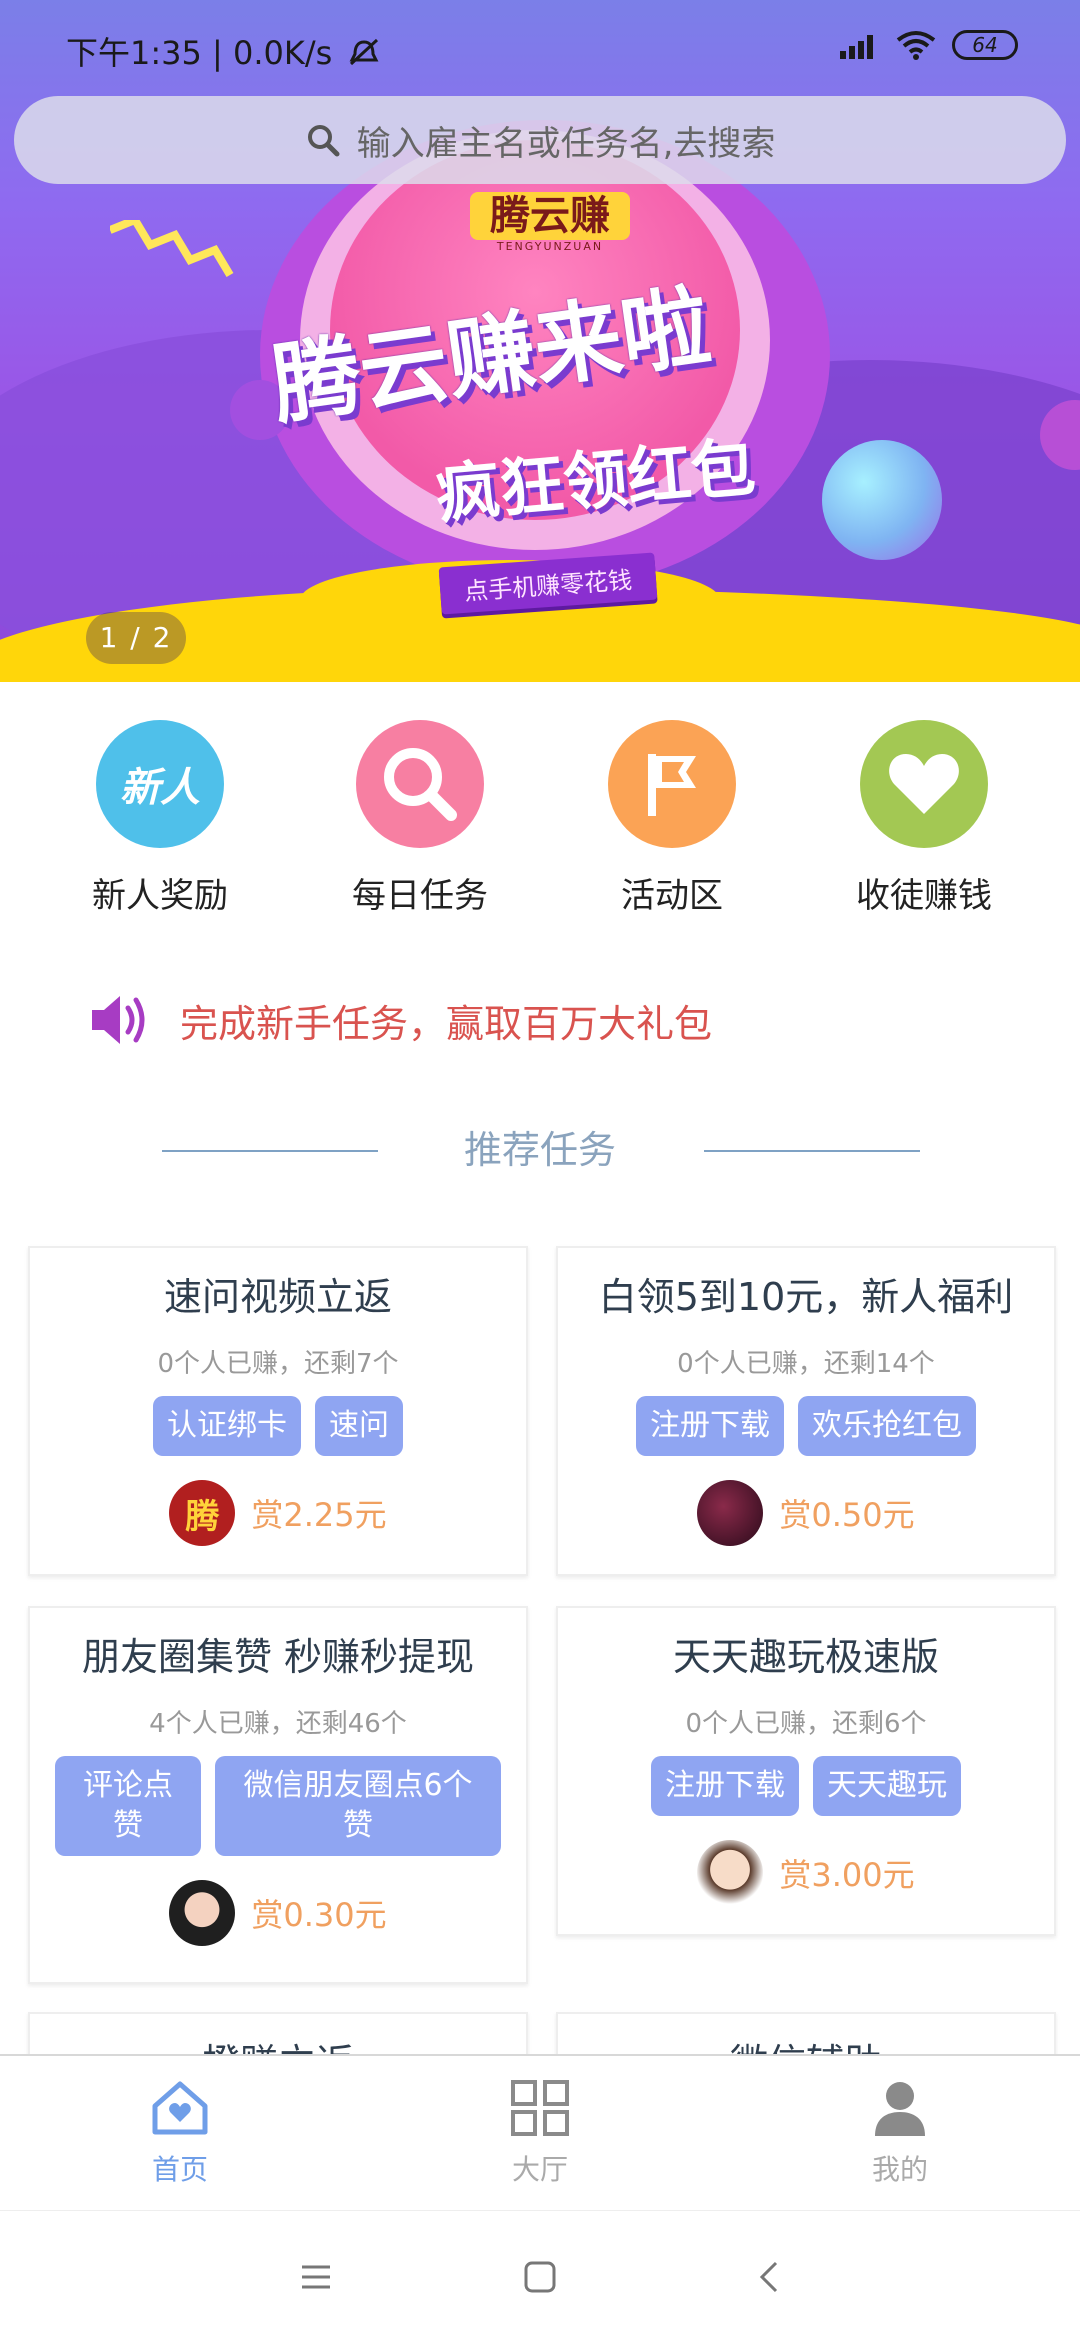 Image resolution: width=1080 pixels, height=2340 pixels. I want to click on notice-bar: 完成新手任务，赢取百万大礼包, so click(400, 1020).